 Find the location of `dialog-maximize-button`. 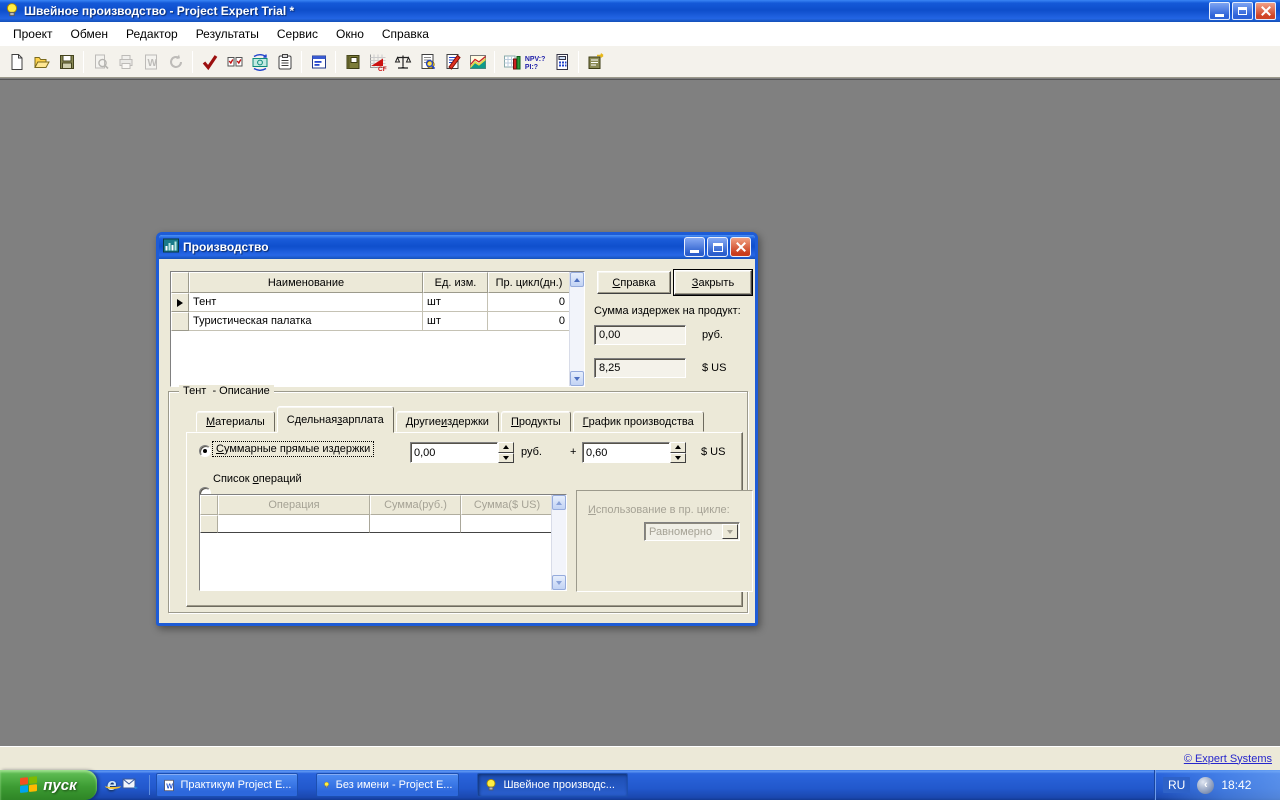

dialog-maximize-button is located at coordinates (717, 247).